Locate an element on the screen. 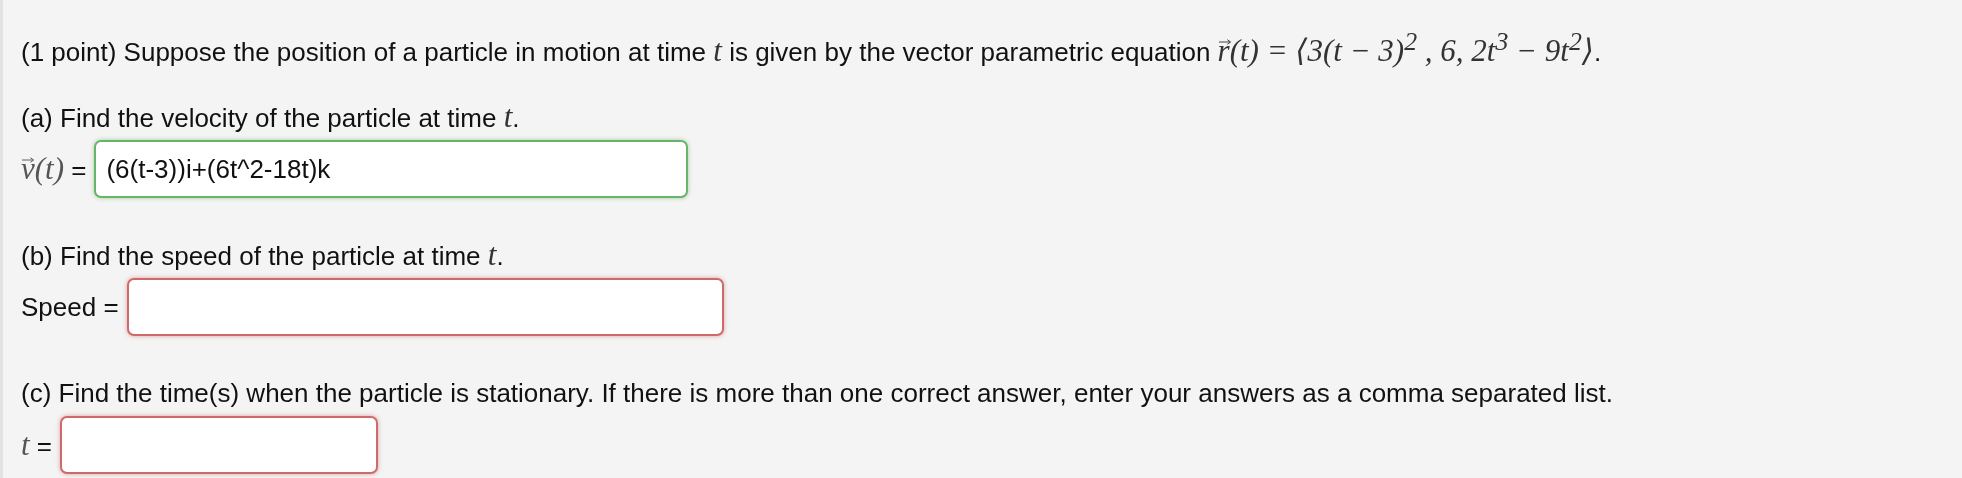 This screenshot has height=478, width=1962. answer-field: (6(t-3))i+(6t^2-18t)k is located at coordinates (391, 169).